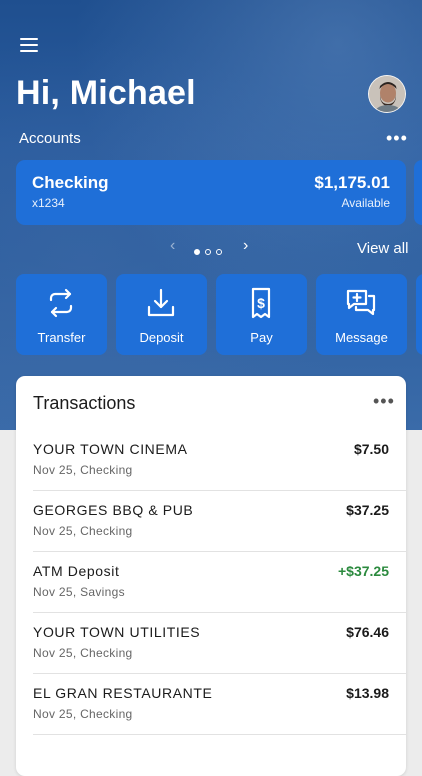 The height and width of the screenshot is (776, 422). What do you see at coordinates (384, 401) in the screenshot?
I see `transactions-more-icon: •••` at bounding box center [384, 401].